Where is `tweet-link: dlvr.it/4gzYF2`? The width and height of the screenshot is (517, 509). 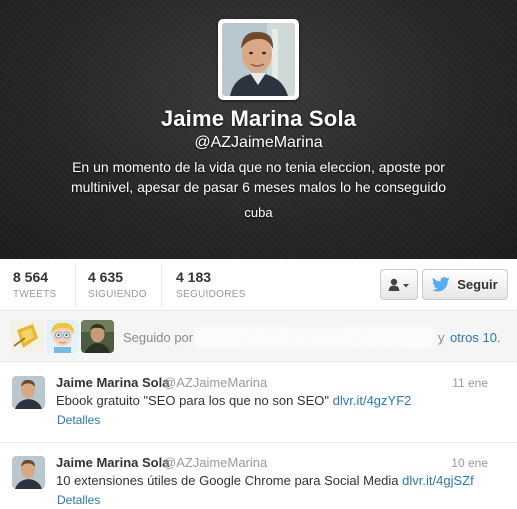
tweet-link: dlvr.it/4gzYF2 is located at coordinates (372, 400).